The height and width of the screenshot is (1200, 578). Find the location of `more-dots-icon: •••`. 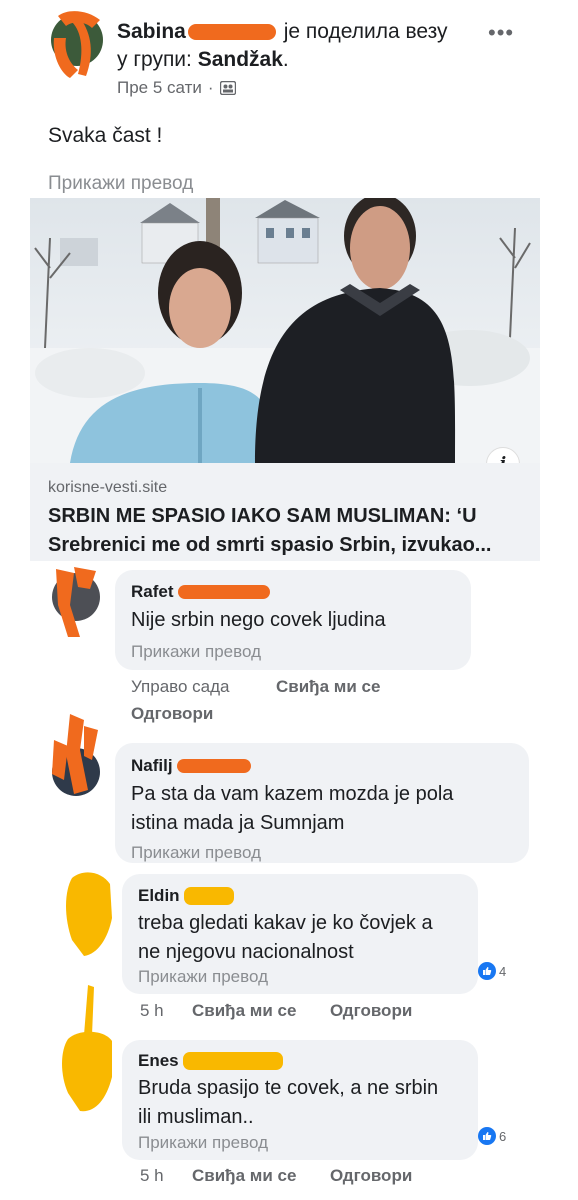

more-dots-icon: ••• is located at coordinates (501, 32).